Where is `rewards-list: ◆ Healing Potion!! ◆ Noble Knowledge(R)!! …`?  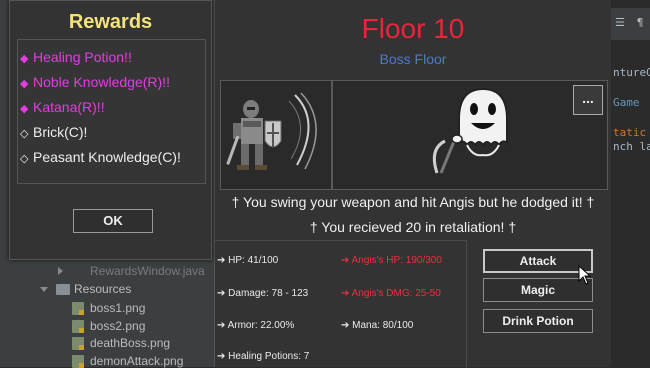
rewards-list: ◆ Healing Potion!! ◆ Noble Knowledge(R)!! … is located at coordinates (111, 111).